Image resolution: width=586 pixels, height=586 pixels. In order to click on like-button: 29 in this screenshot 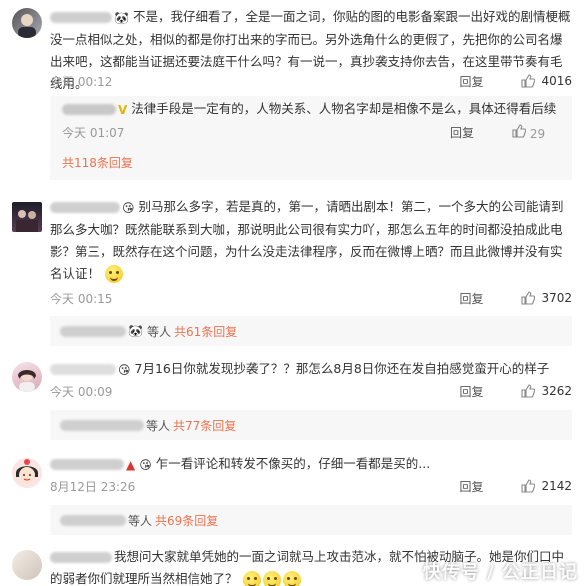, I will do `click(542, 132)`.